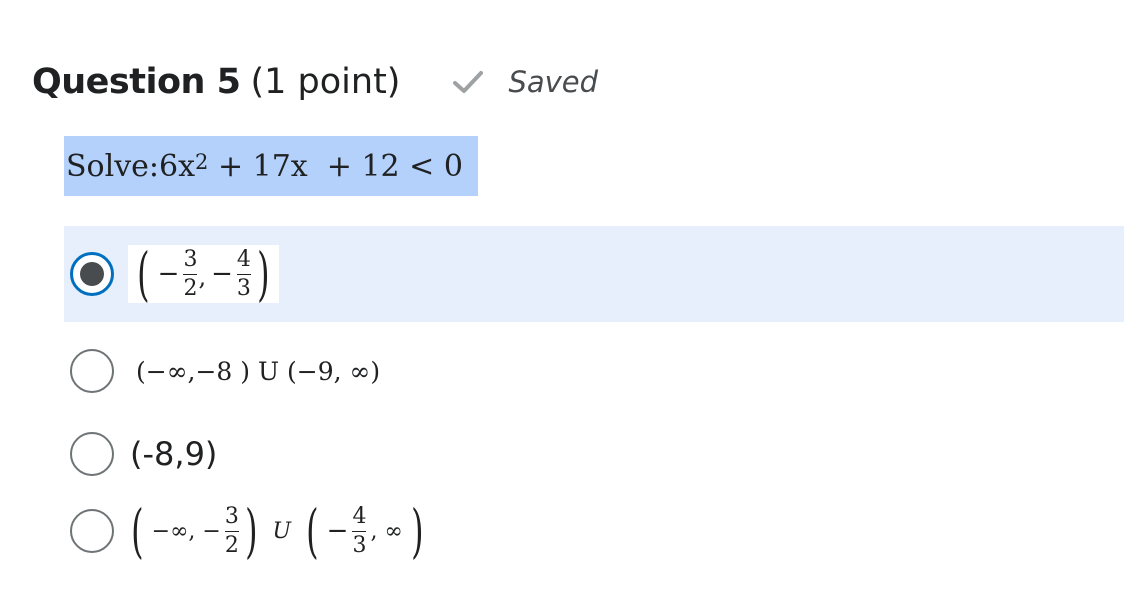  What do you see at coordinates (136, 82) in the screenshot?
I see `question-title: Question 5` at bounding box center [136, 82].